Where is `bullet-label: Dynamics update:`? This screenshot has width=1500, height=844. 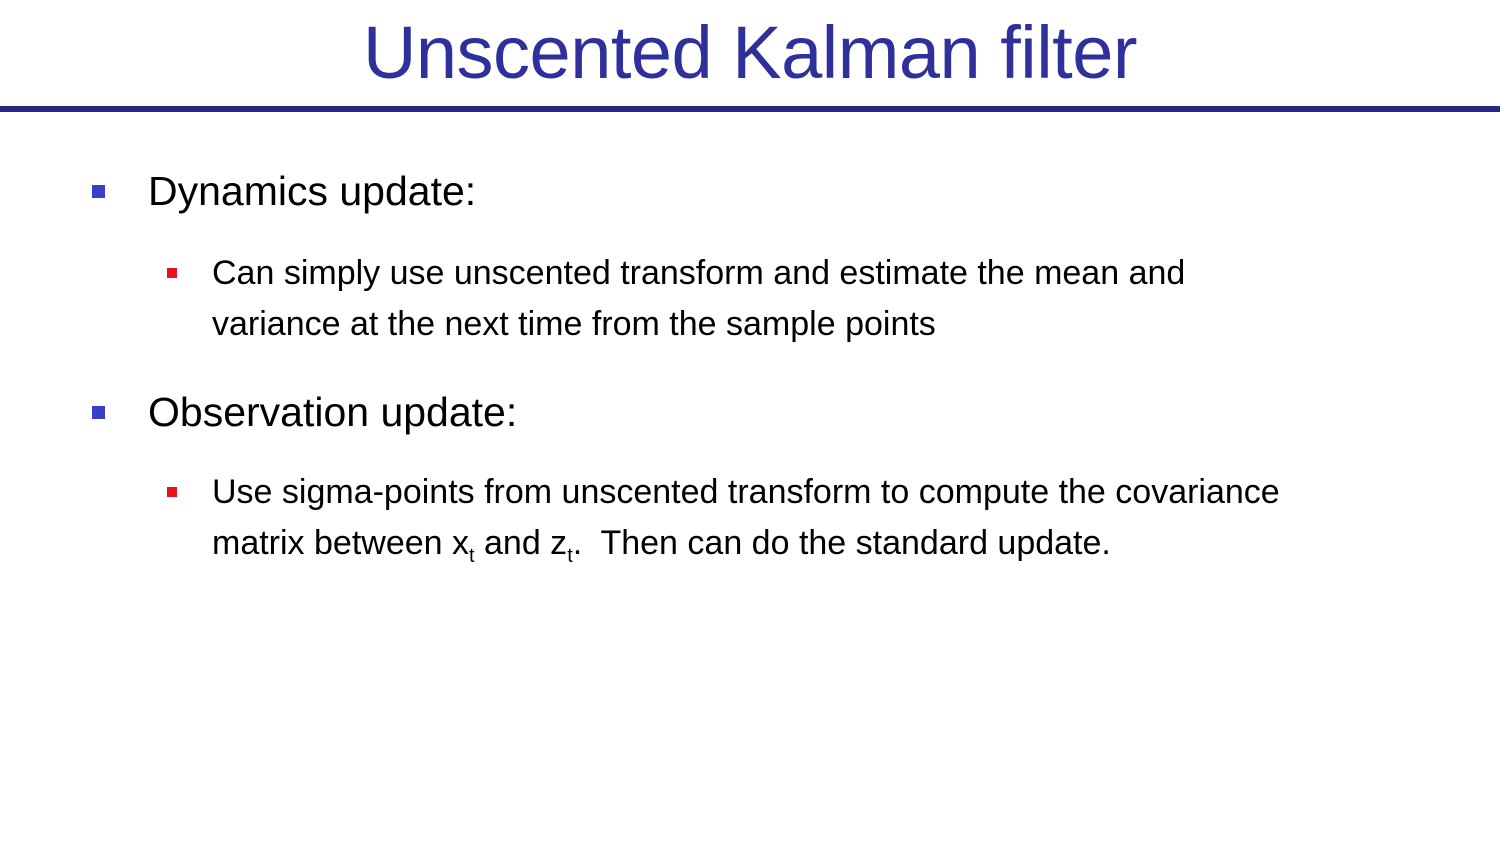
bullet-label: Dynamics update: is located at coordinates (312, 191).